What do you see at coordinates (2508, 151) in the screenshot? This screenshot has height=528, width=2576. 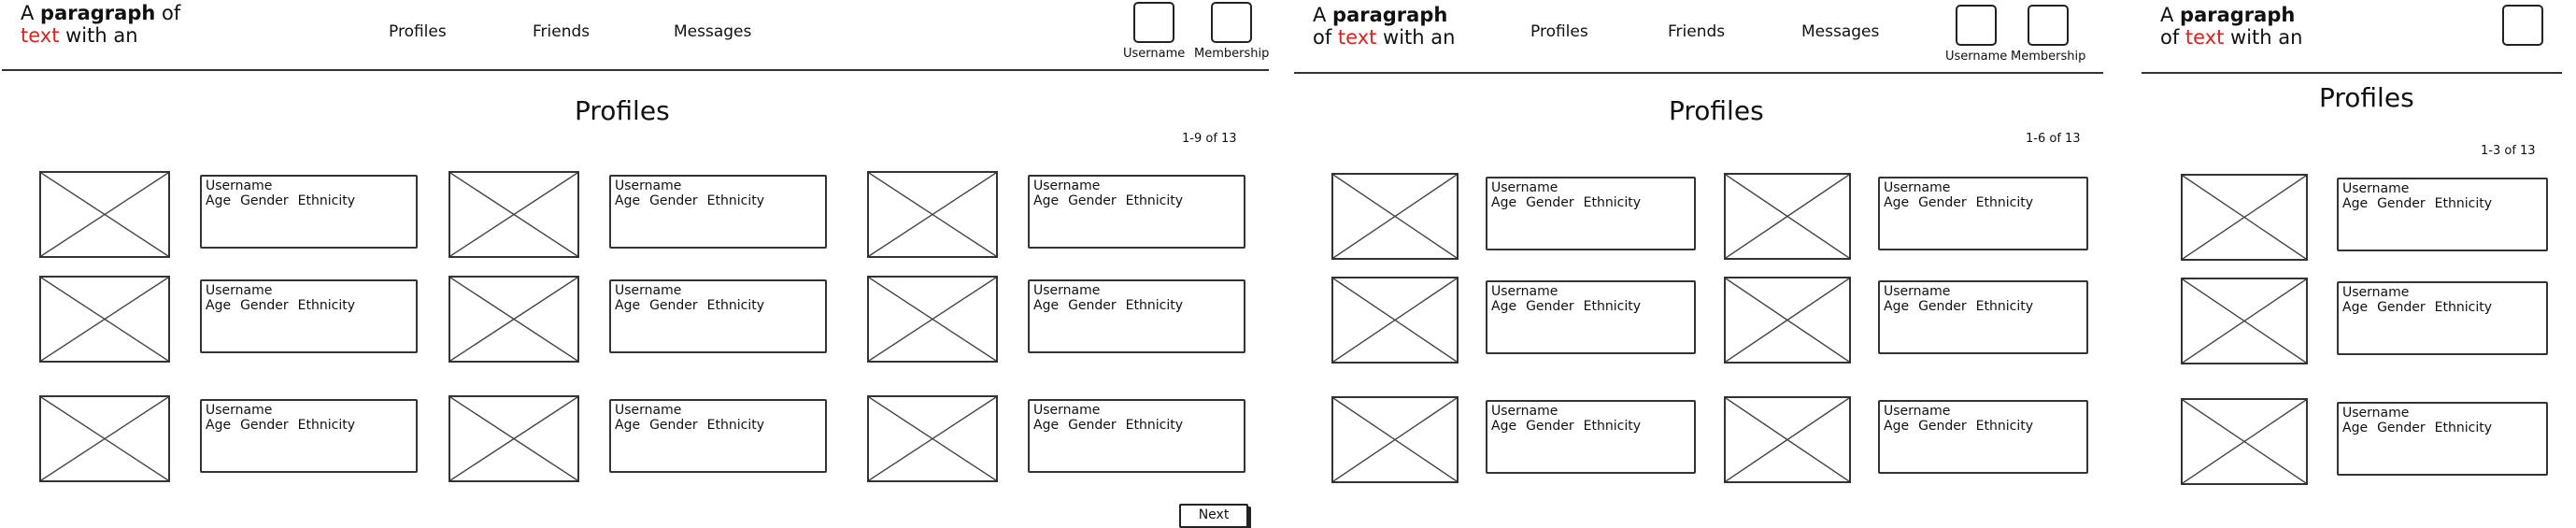 I see `result-count: 1-3 of 13` at bounding box center [2508, 151].